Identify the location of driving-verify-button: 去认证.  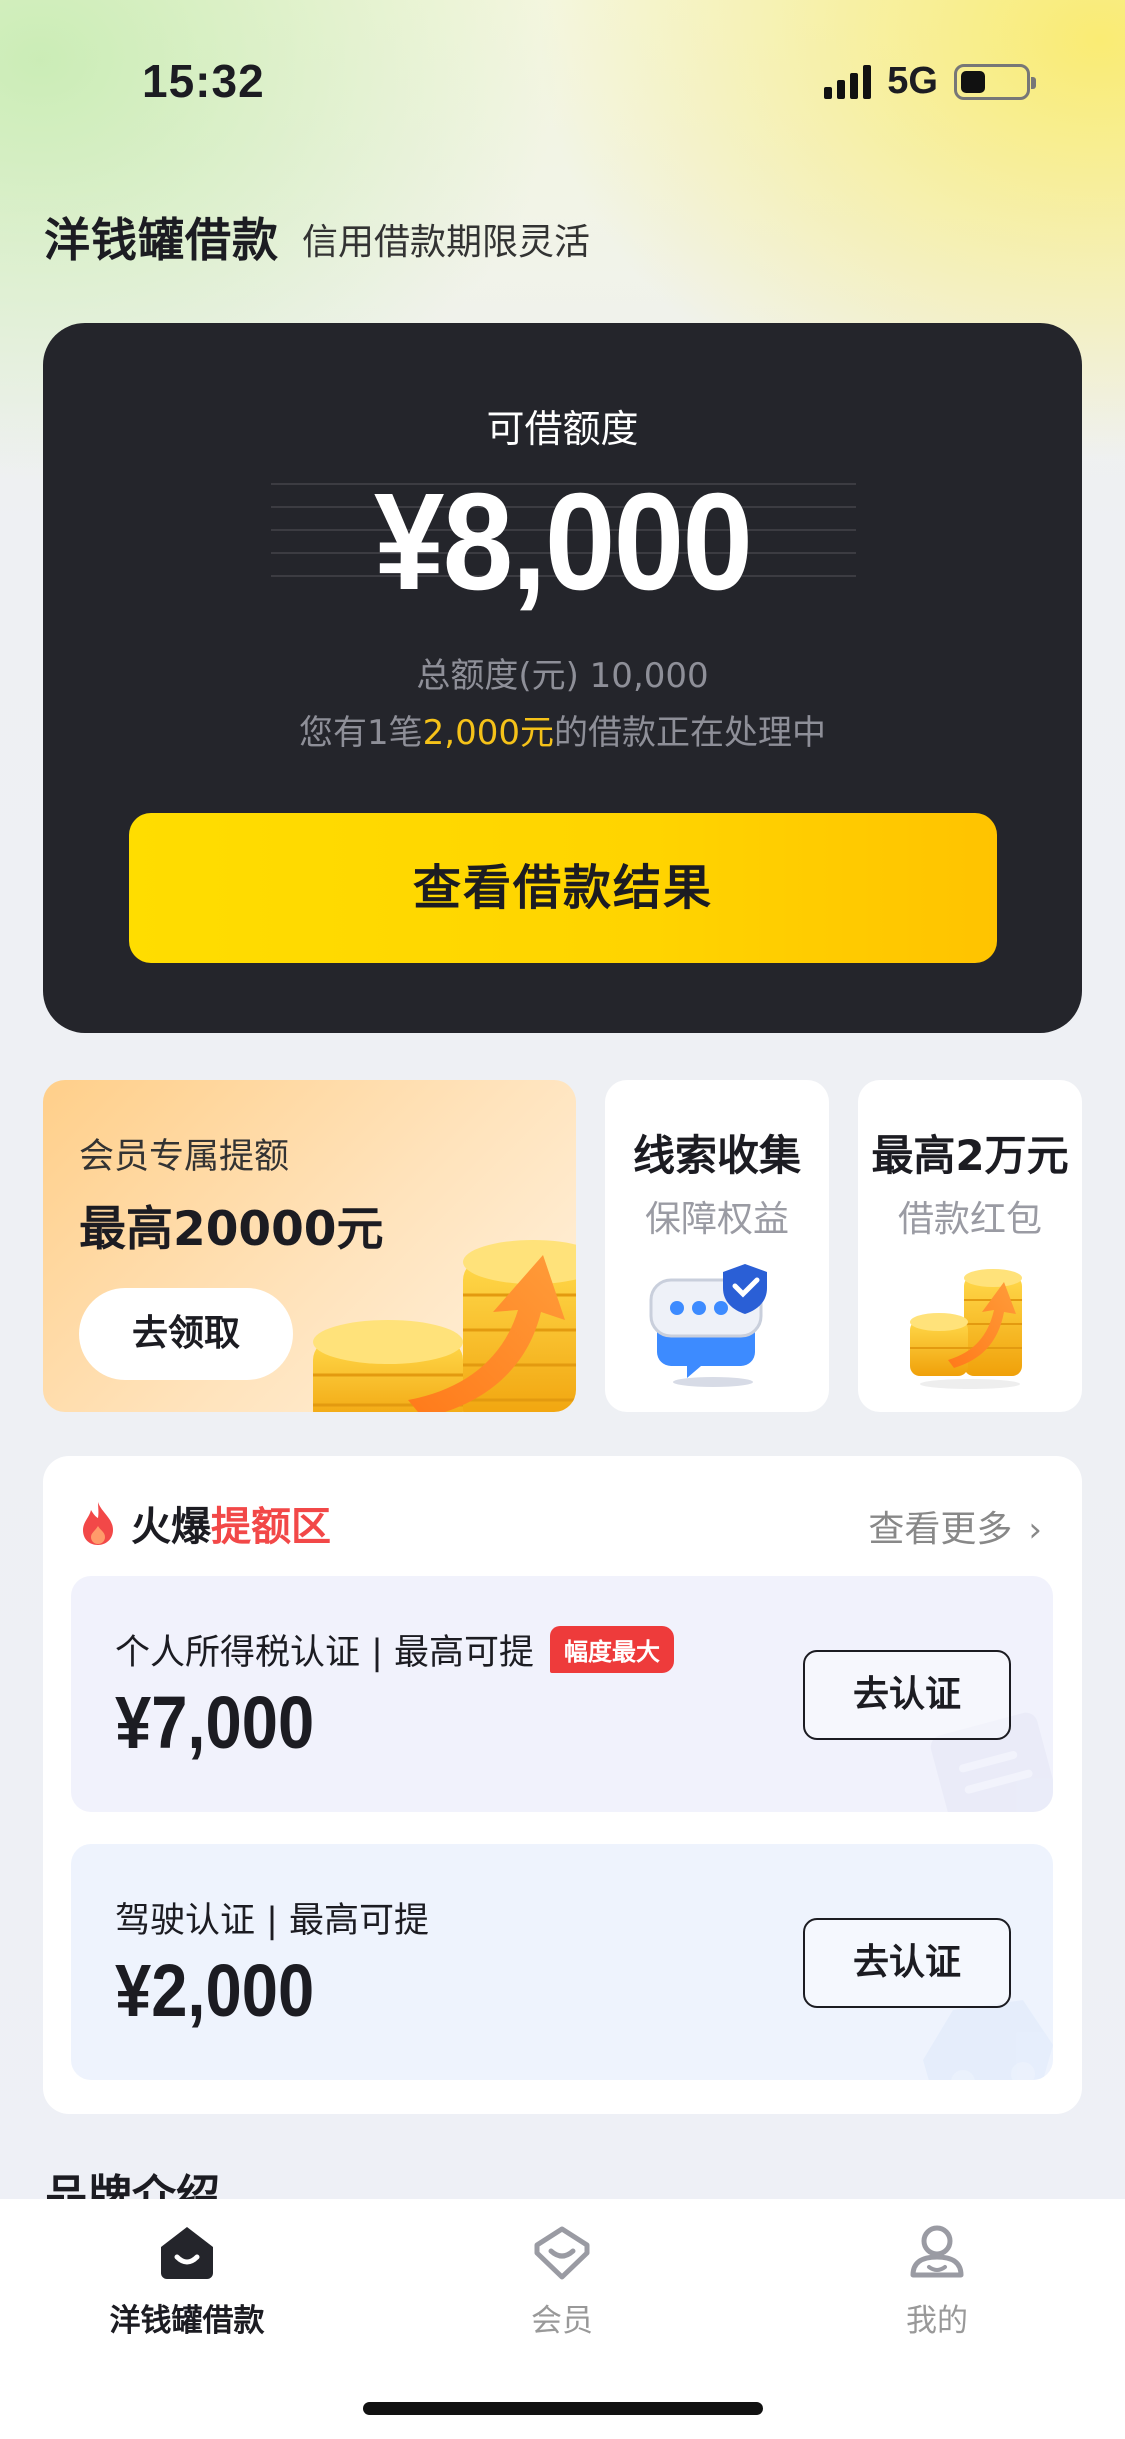
(907, 1963).